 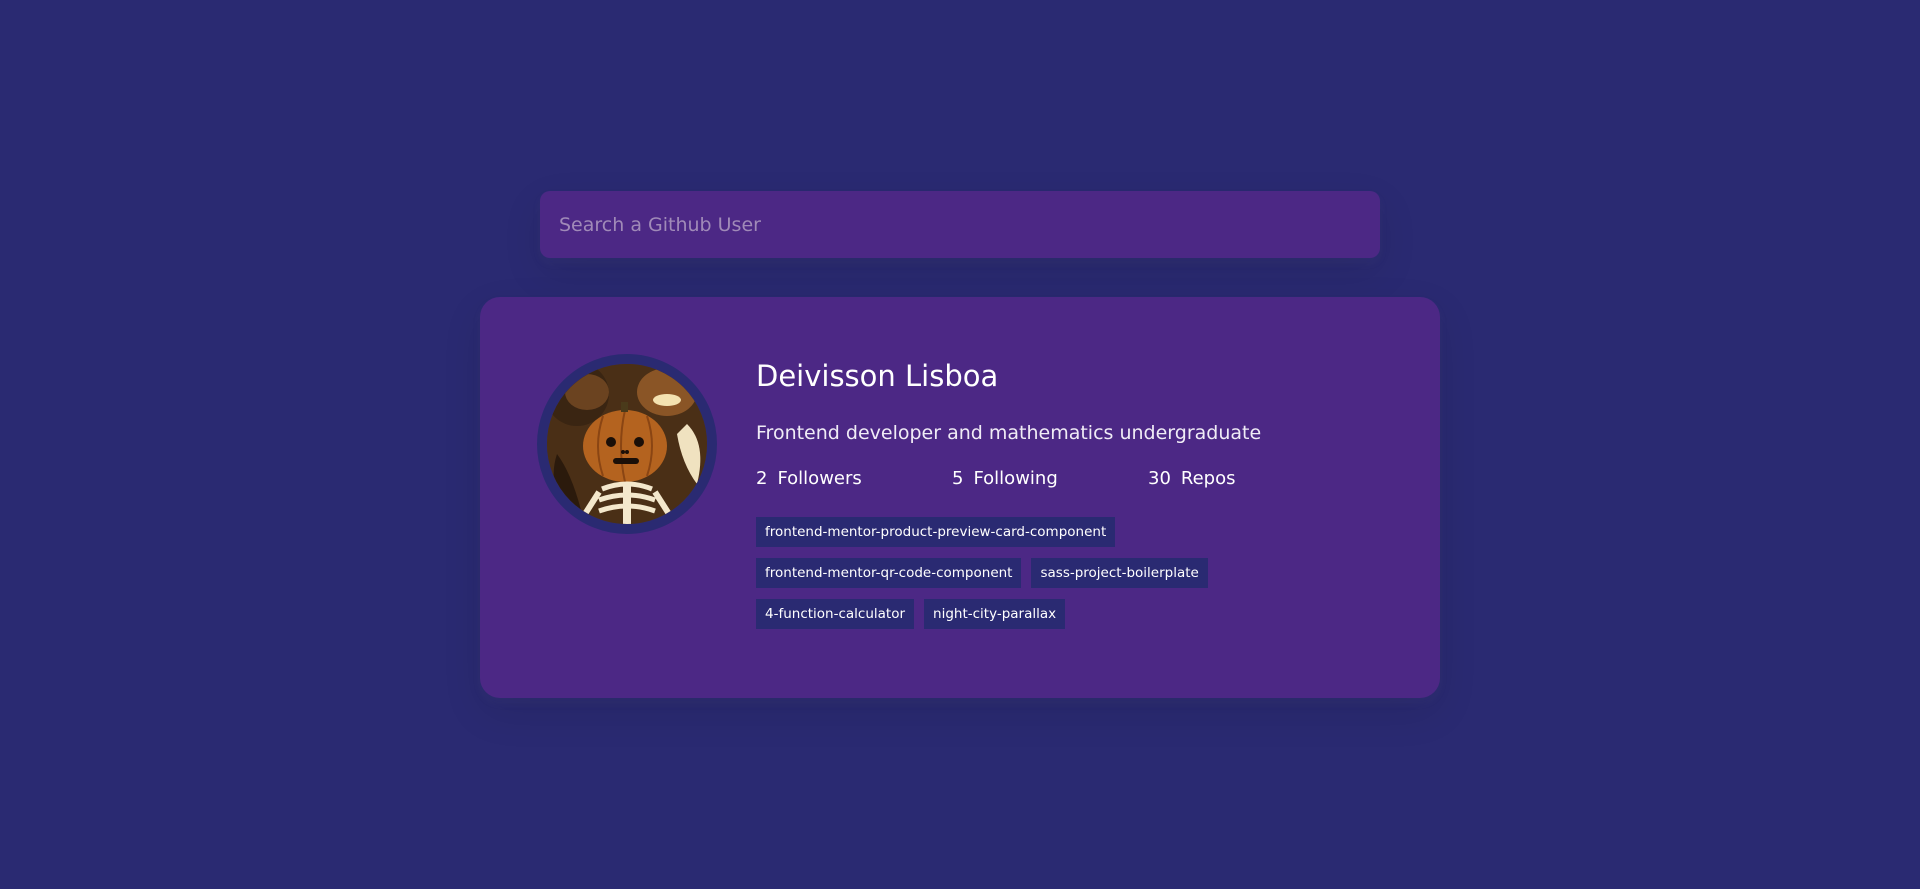 I want to click on user-name: Deivisson Lisboa, so click(x=877, y=376).